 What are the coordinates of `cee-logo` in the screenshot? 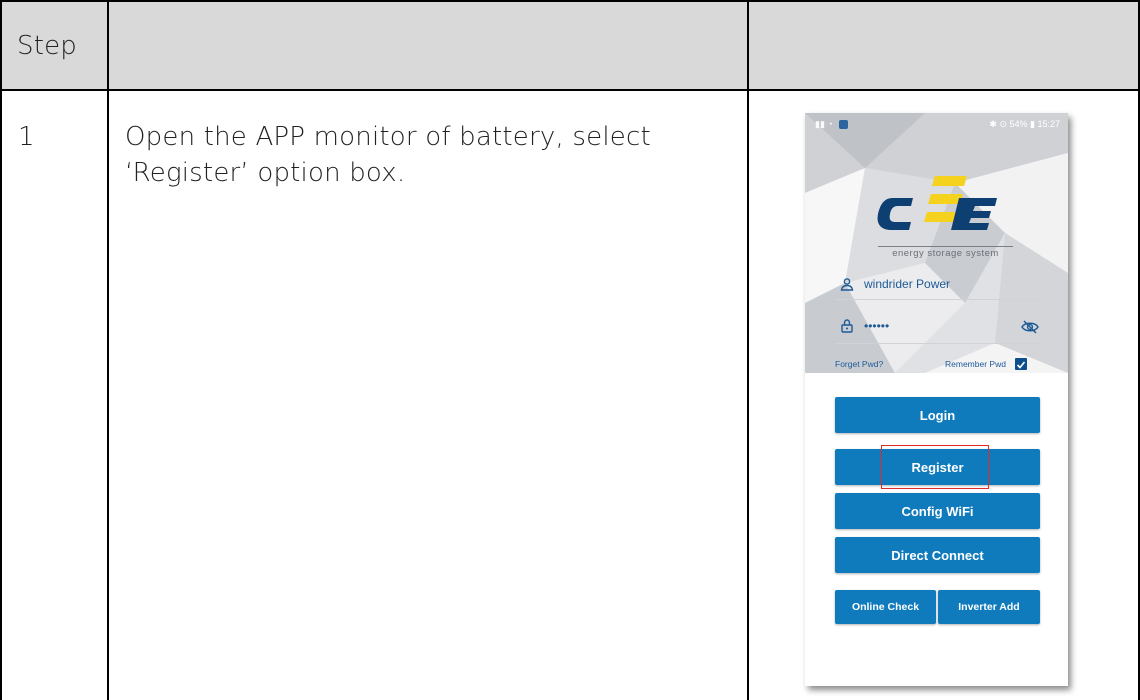 It's located at (937, 203).